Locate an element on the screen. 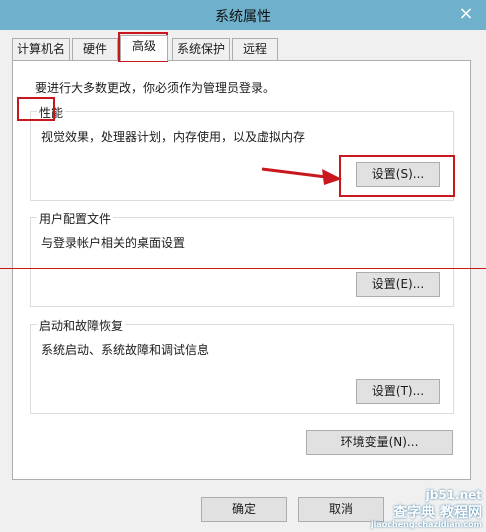  tab-system-protection: 系统保护 is located at coordinates (201, 49).